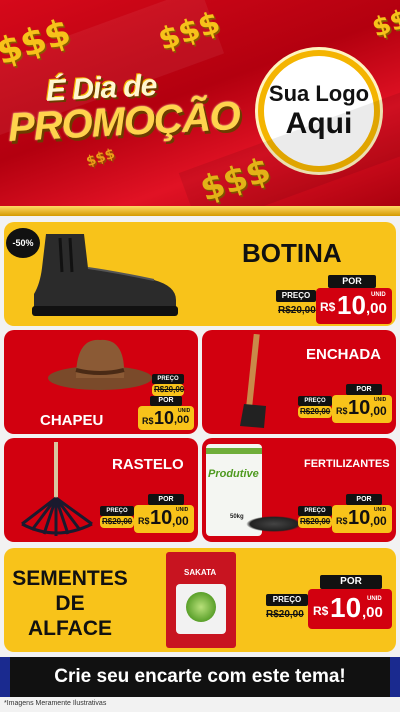  I want to click on granules-pile, so click(274, 524).